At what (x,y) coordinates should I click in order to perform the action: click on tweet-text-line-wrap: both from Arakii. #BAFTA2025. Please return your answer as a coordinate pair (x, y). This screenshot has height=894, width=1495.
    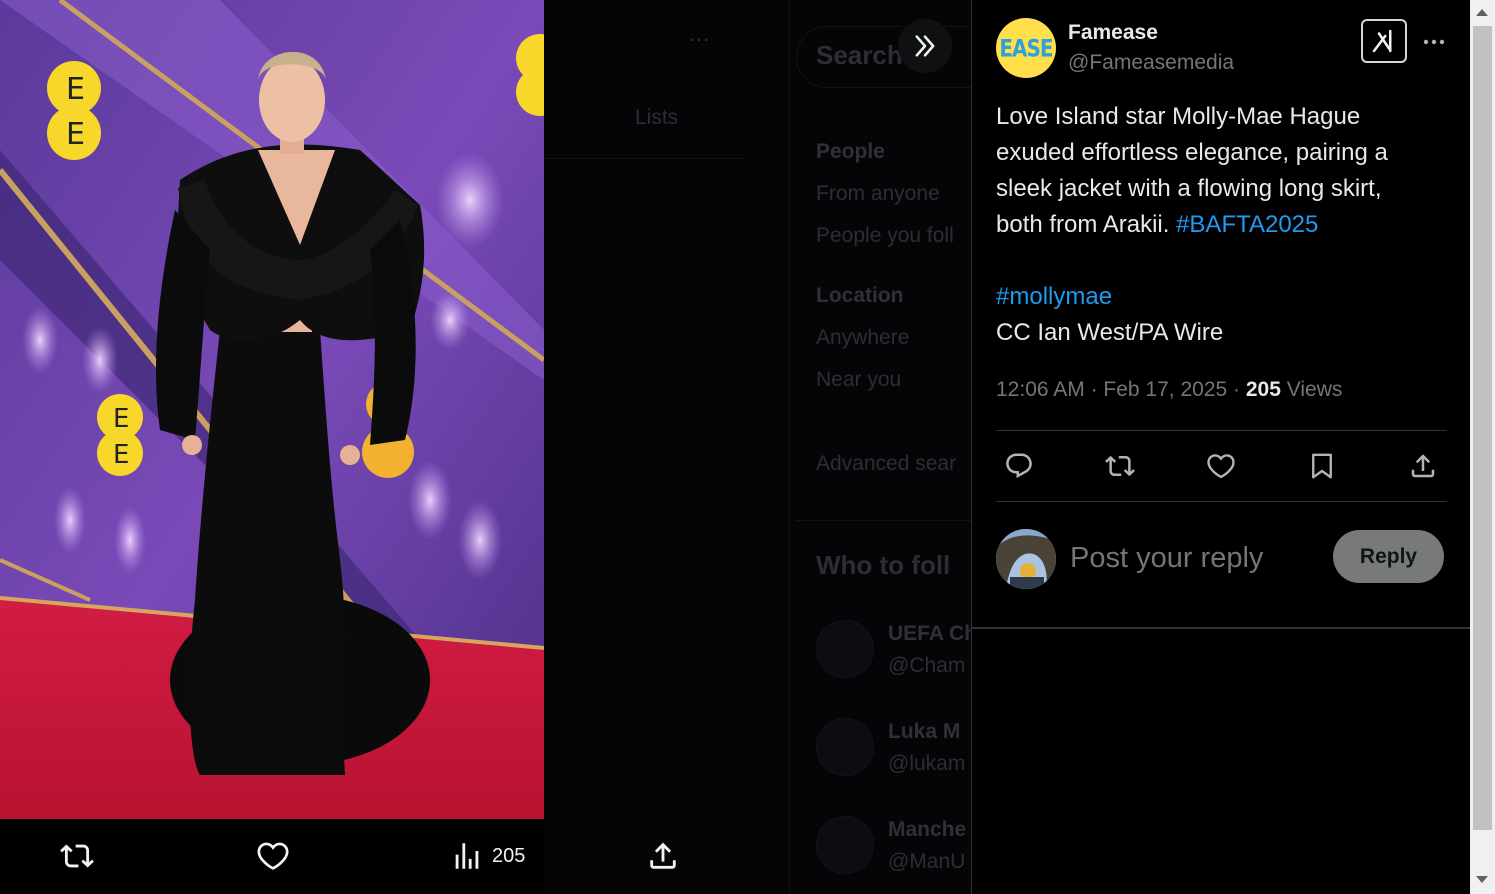
    Looking at the image, I should click on (1221, 225).